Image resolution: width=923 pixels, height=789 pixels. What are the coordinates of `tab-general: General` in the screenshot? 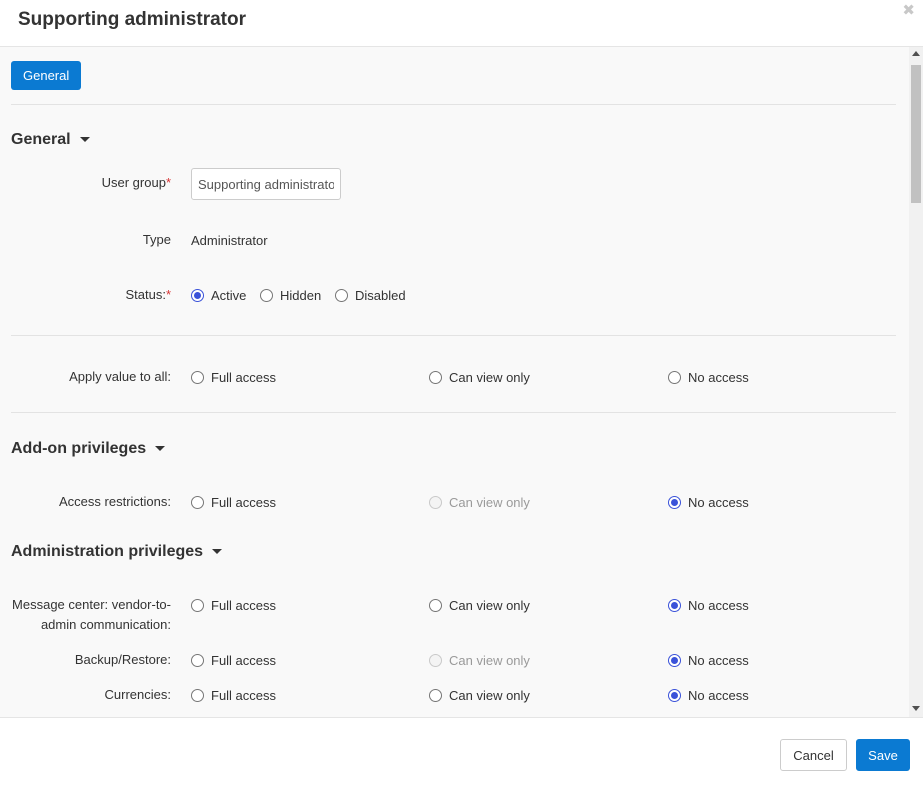 It's located at (46, 75).